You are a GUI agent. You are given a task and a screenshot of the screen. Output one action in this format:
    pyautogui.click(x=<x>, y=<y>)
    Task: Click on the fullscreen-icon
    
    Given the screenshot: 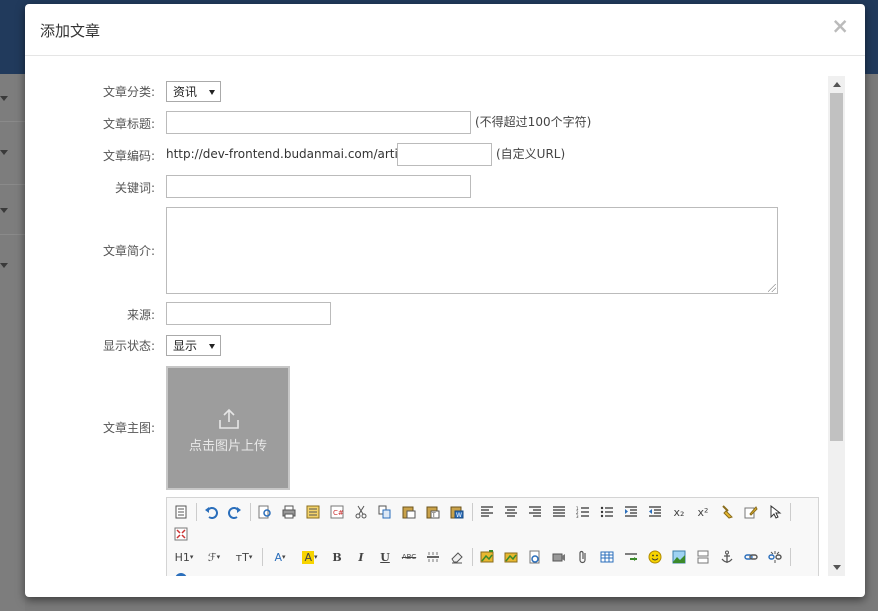 What is the action you would take?
    pyautogui.click(x=181, y=534)
    